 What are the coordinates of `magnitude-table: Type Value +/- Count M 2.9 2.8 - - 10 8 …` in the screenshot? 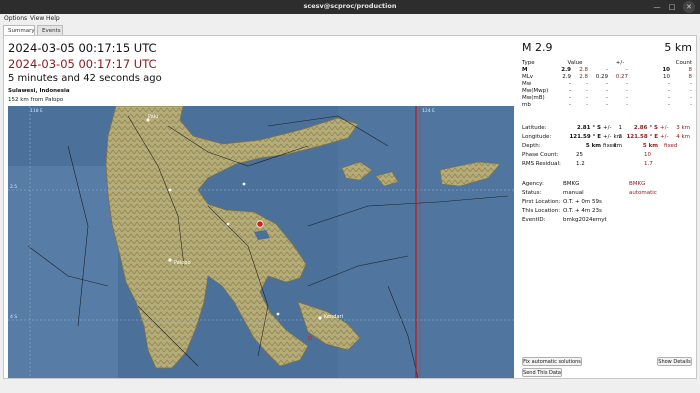 It's located at (607, 84).